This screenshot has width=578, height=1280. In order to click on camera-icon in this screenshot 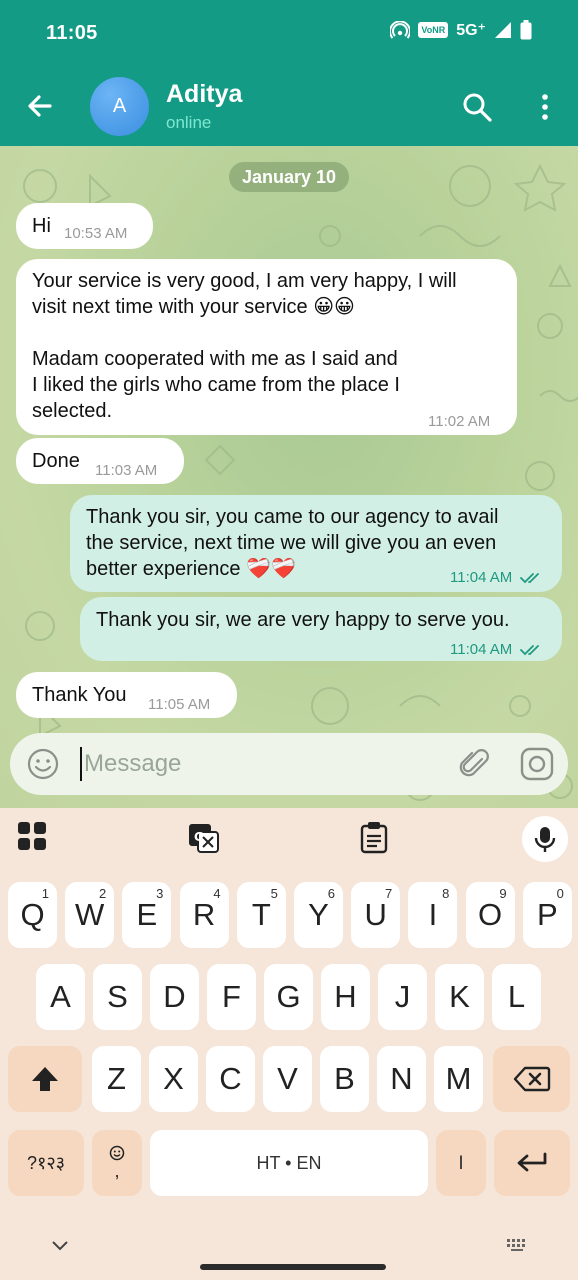, I will do `click(537, 764)`.